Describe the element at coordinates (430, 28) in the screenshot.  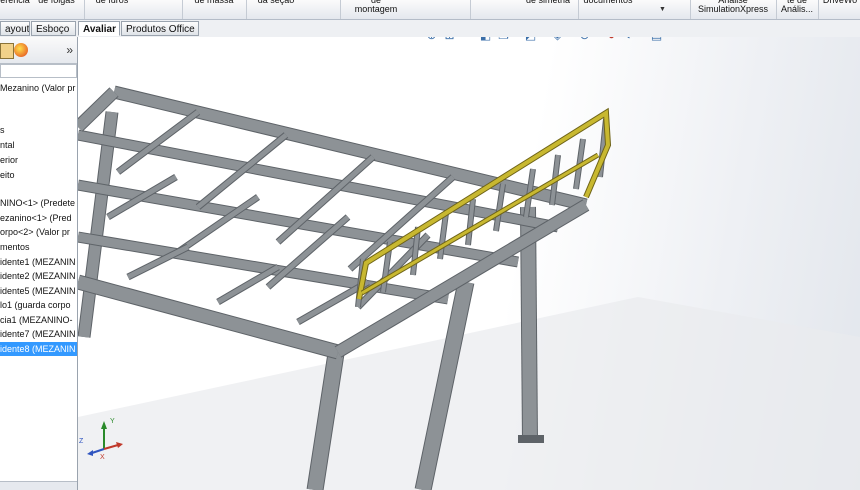
I see `command-tabs: ayout Esboço Avaliar Produtos Office` at that location.